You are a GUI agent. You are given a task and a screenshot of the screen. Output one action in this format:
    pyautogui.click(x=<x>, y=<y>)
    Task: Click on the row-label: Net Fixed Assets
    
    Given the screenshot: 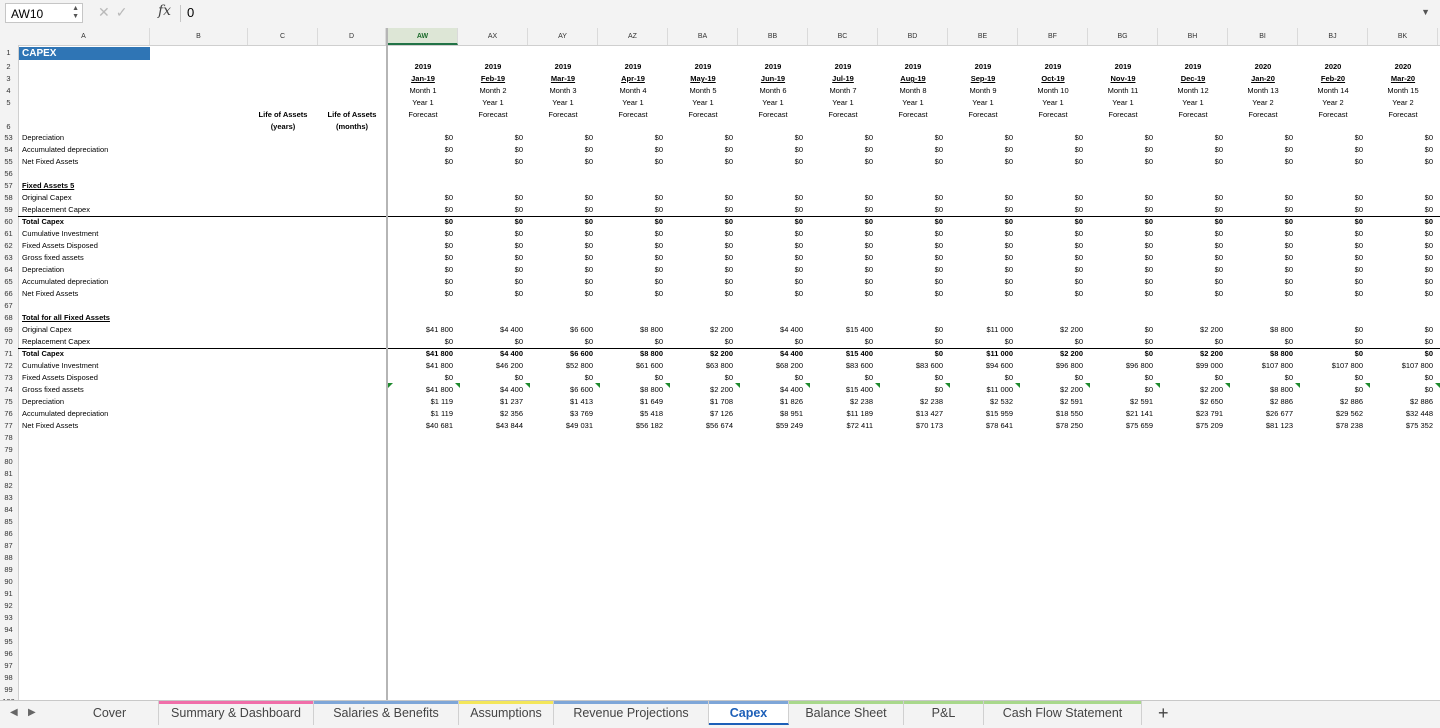 What is the action you would take?
    pyautogui.click(x=50, y=426)
    